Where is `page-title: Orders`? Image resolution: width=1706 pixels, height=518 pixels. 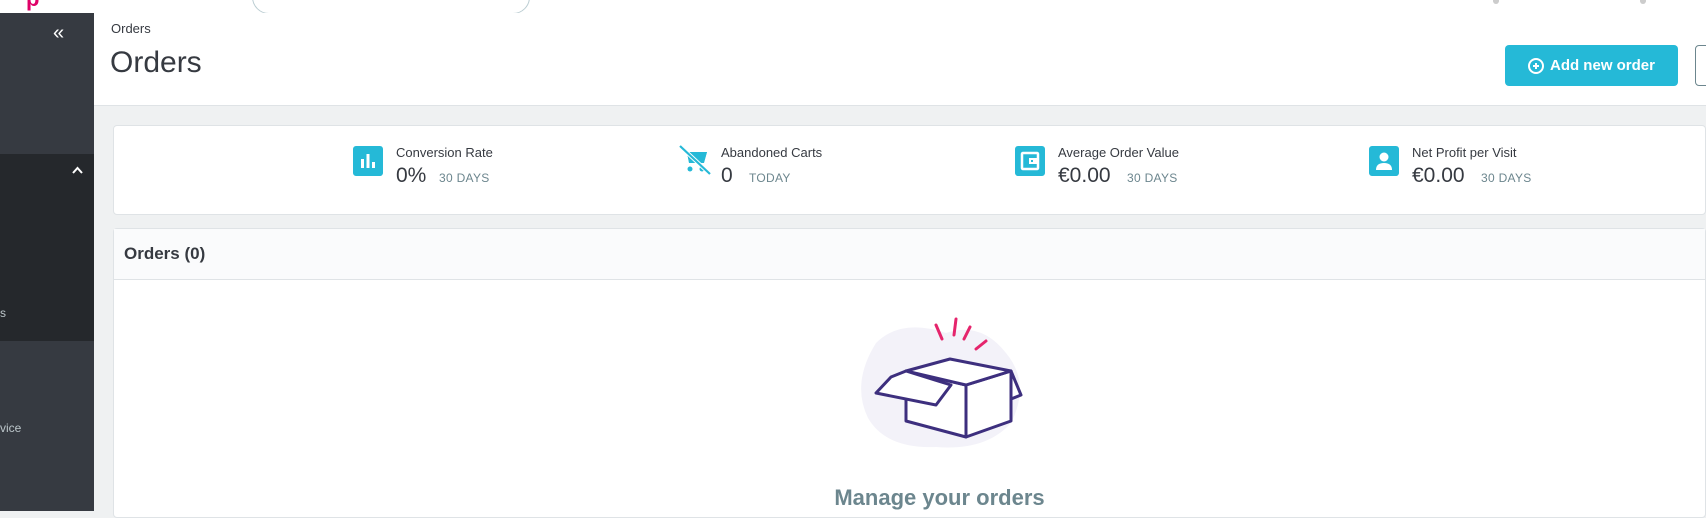 page-title: Orders is located at coordinates (156, 62).